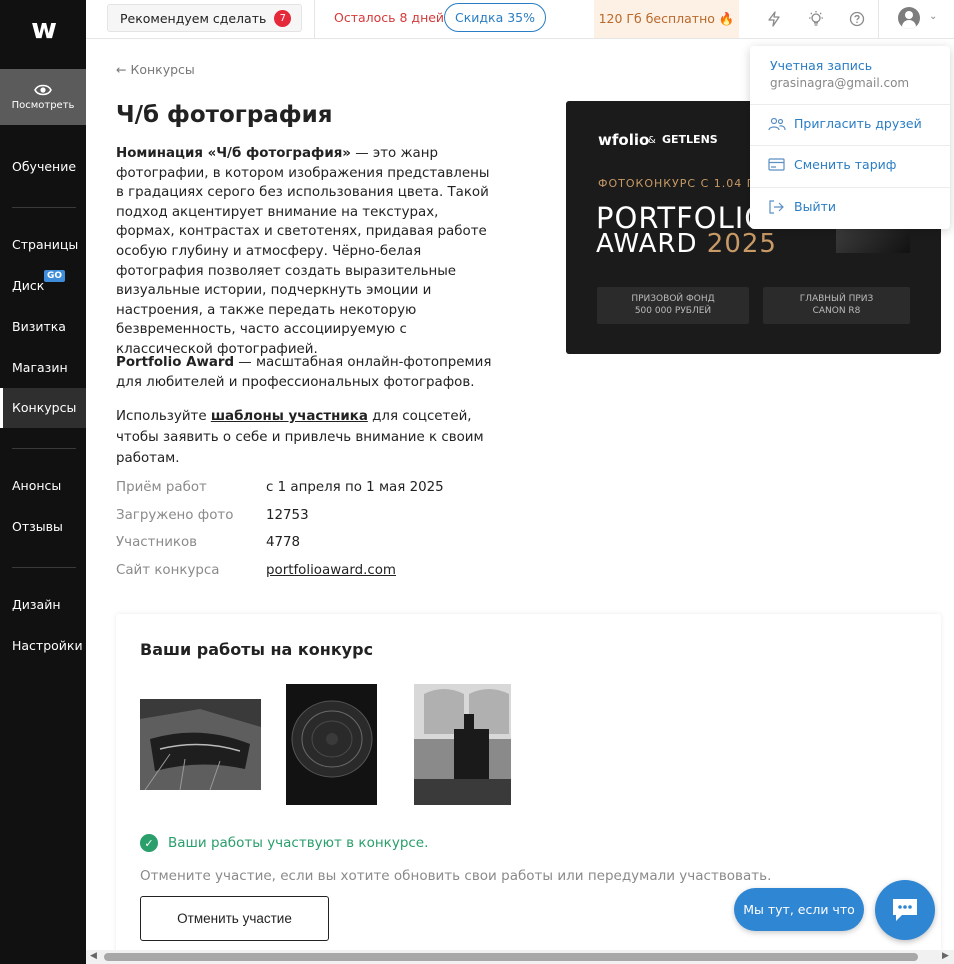 This screenshot has width=954, height=964. What do you see at coordinates (821, 65) in the screenshot?
I see `account-link: Учетная запись` at bounding box center [821, 65].